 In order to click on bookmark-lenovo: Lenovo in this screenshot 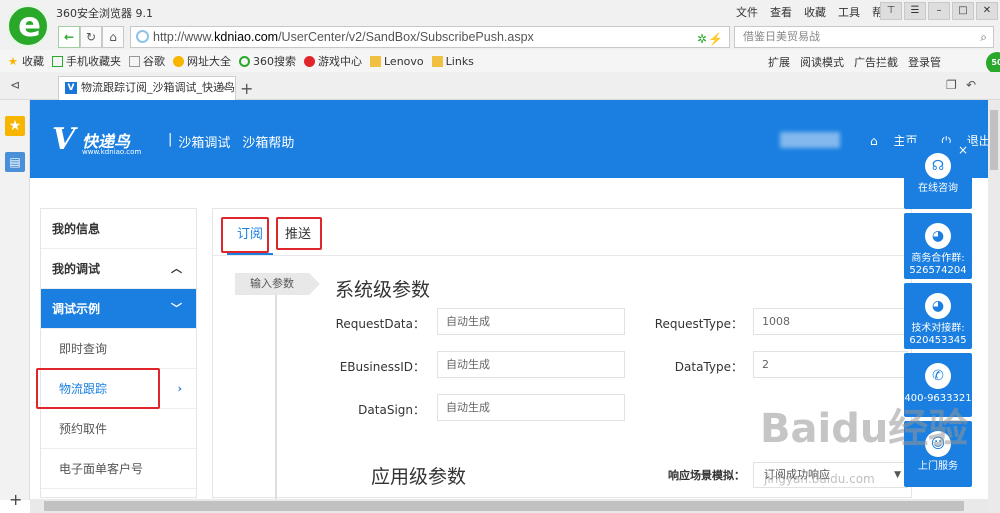, I will do `click(397, 61)`.